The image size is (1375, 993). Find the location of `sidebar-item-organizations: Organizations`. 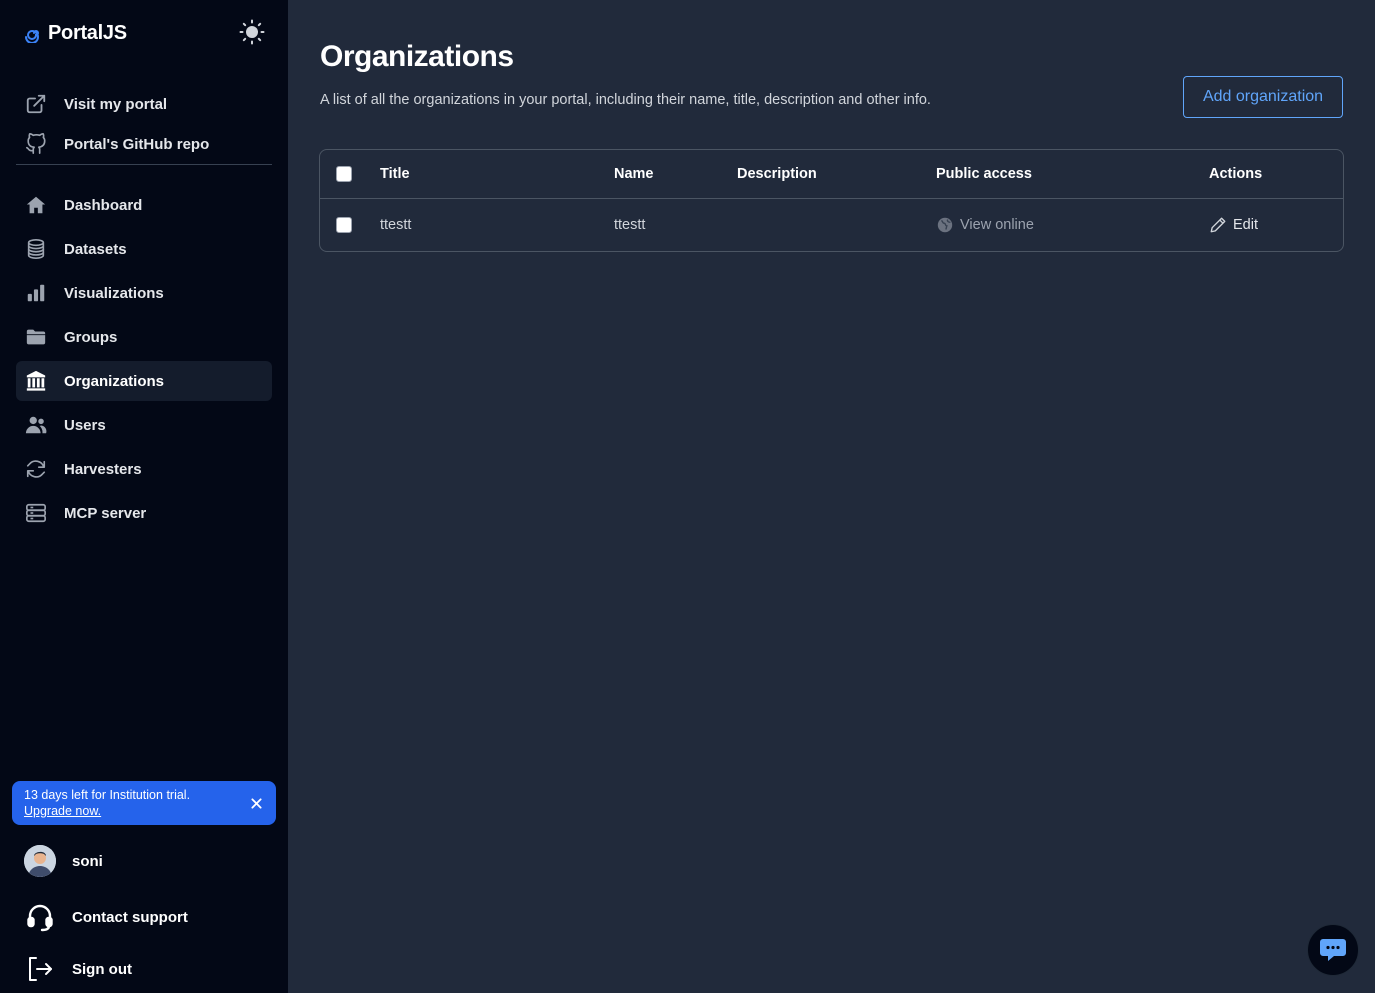

sidebar-item-organizations: Organizations is located at coordinates (144, 381).